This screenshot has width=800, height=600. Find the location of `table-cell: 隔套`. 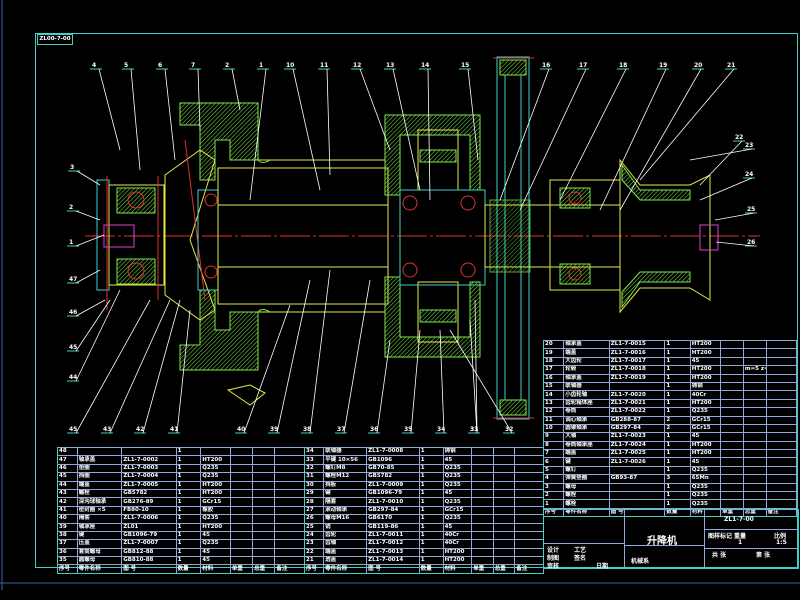

table-cell: 隔套 is located at coordinates (345, 502).